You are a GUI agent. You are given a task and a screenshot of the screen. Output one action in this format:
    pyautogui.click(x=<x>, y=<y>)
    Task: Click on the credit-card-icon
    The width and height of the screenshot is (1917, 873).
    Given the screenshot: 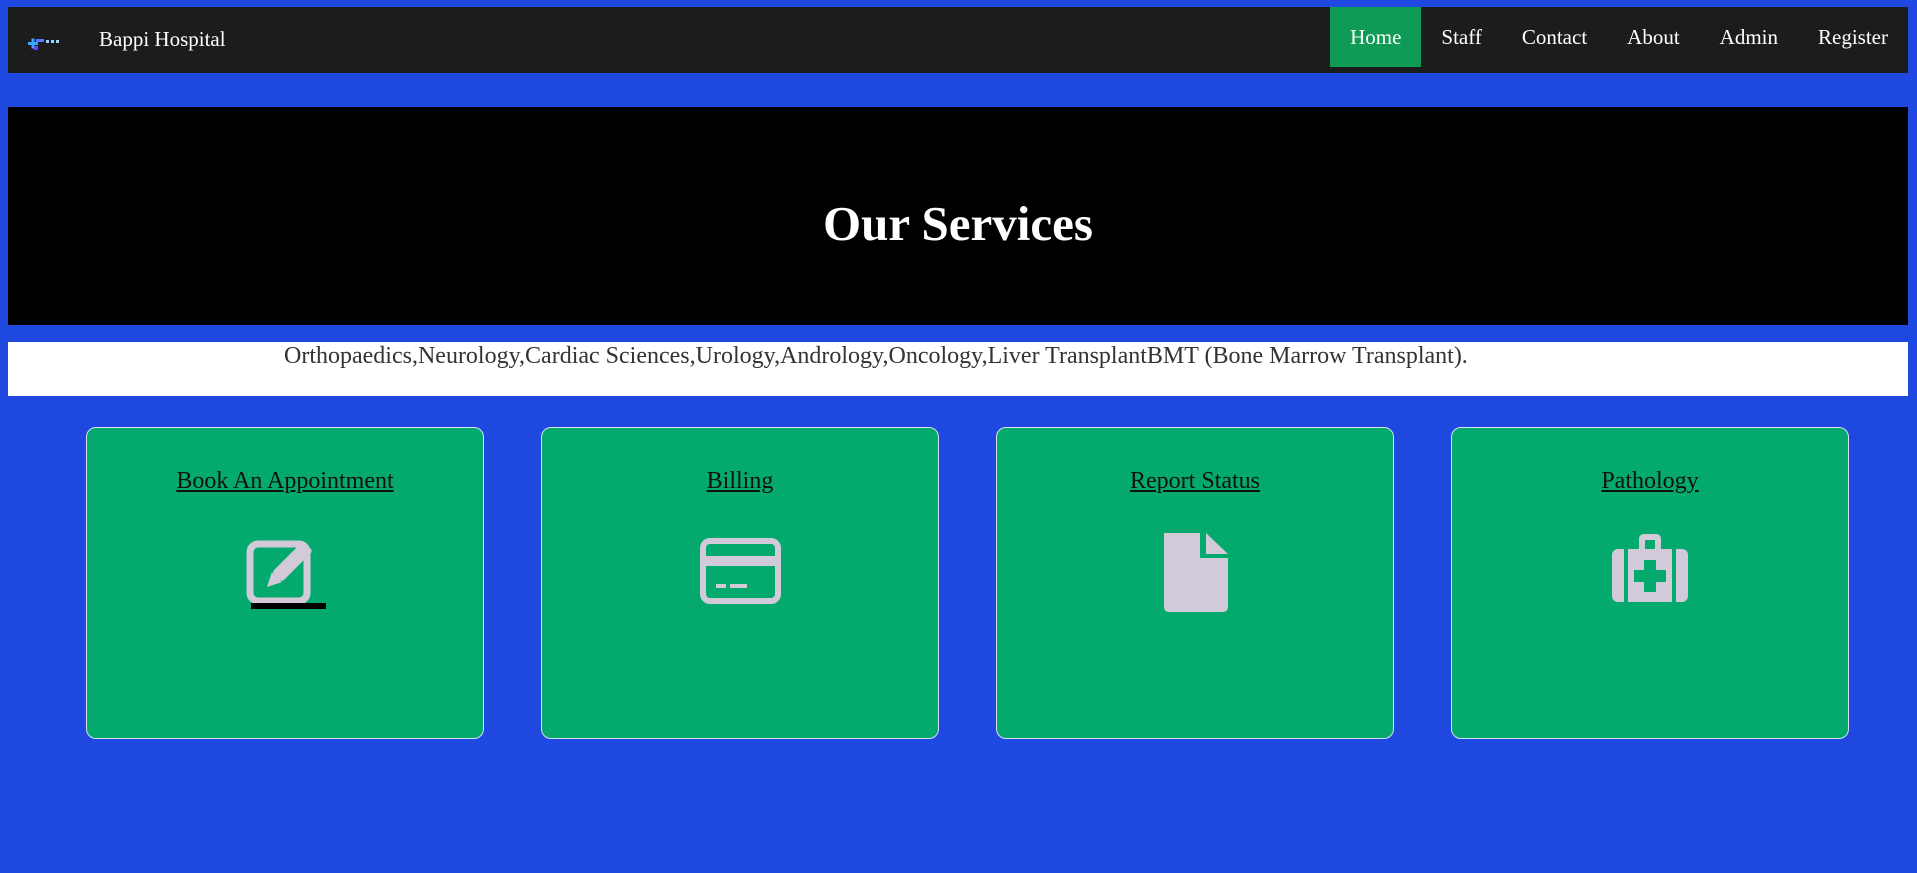 What is the action you would take?
    pyautogui.click(x=740, y=571)
    